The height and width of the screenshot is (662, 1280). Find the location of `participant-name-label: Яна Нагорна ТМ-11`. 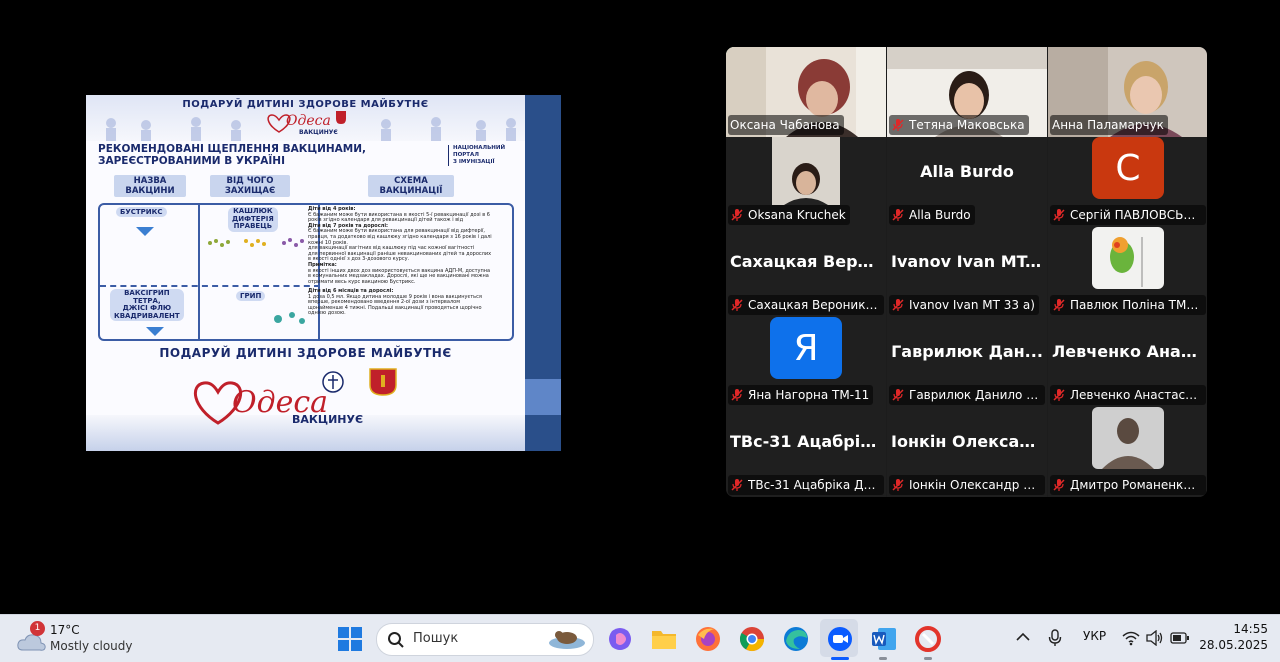

participant-name-label: Яна Нагорна ТМ-11 is located at coordinates (801, 395).